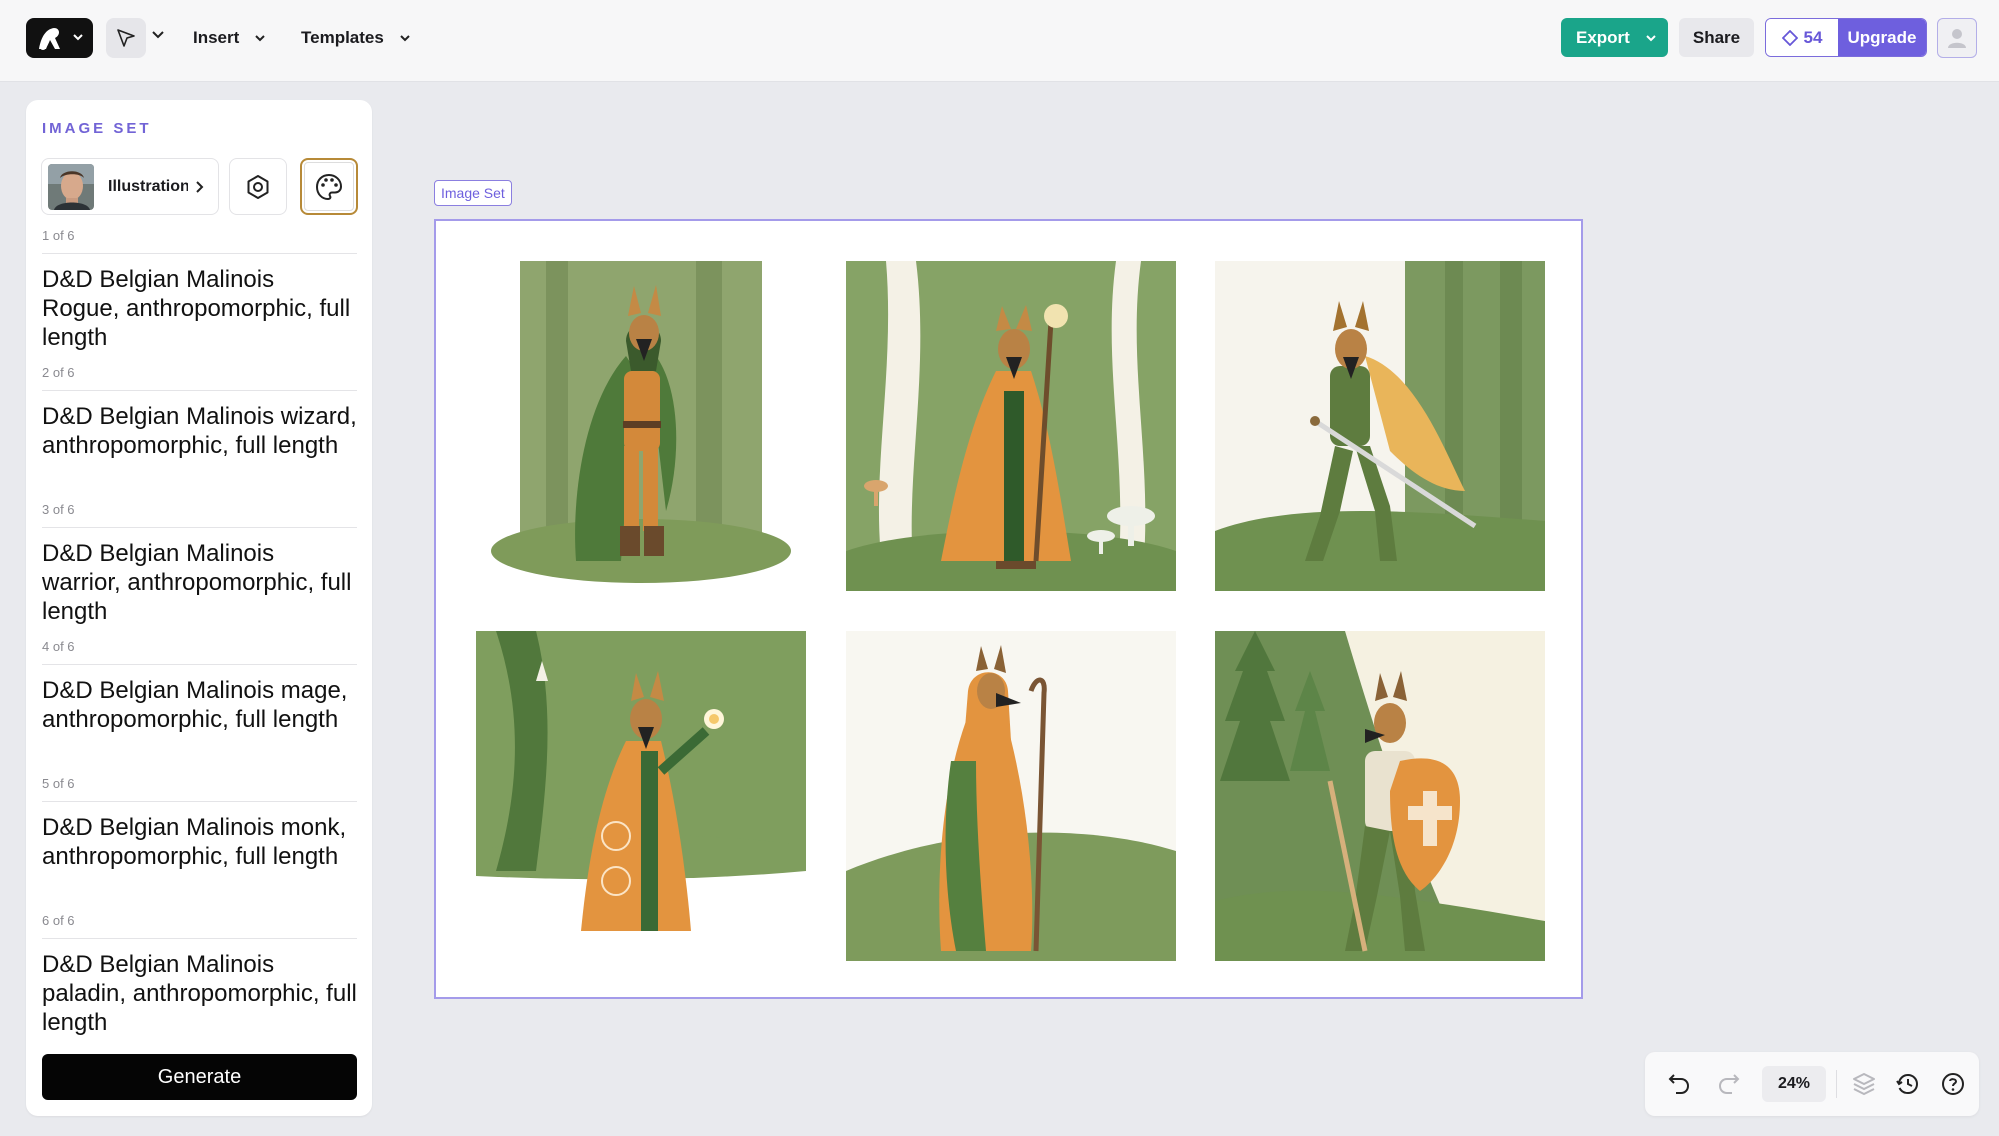  I want to click on history-icon, so click(1907, 1084).